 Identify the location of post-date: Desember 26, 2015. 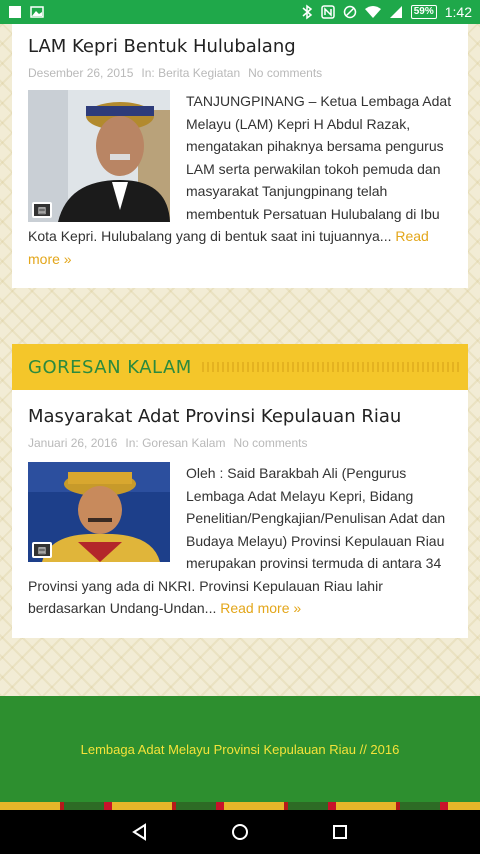
(81, 73).